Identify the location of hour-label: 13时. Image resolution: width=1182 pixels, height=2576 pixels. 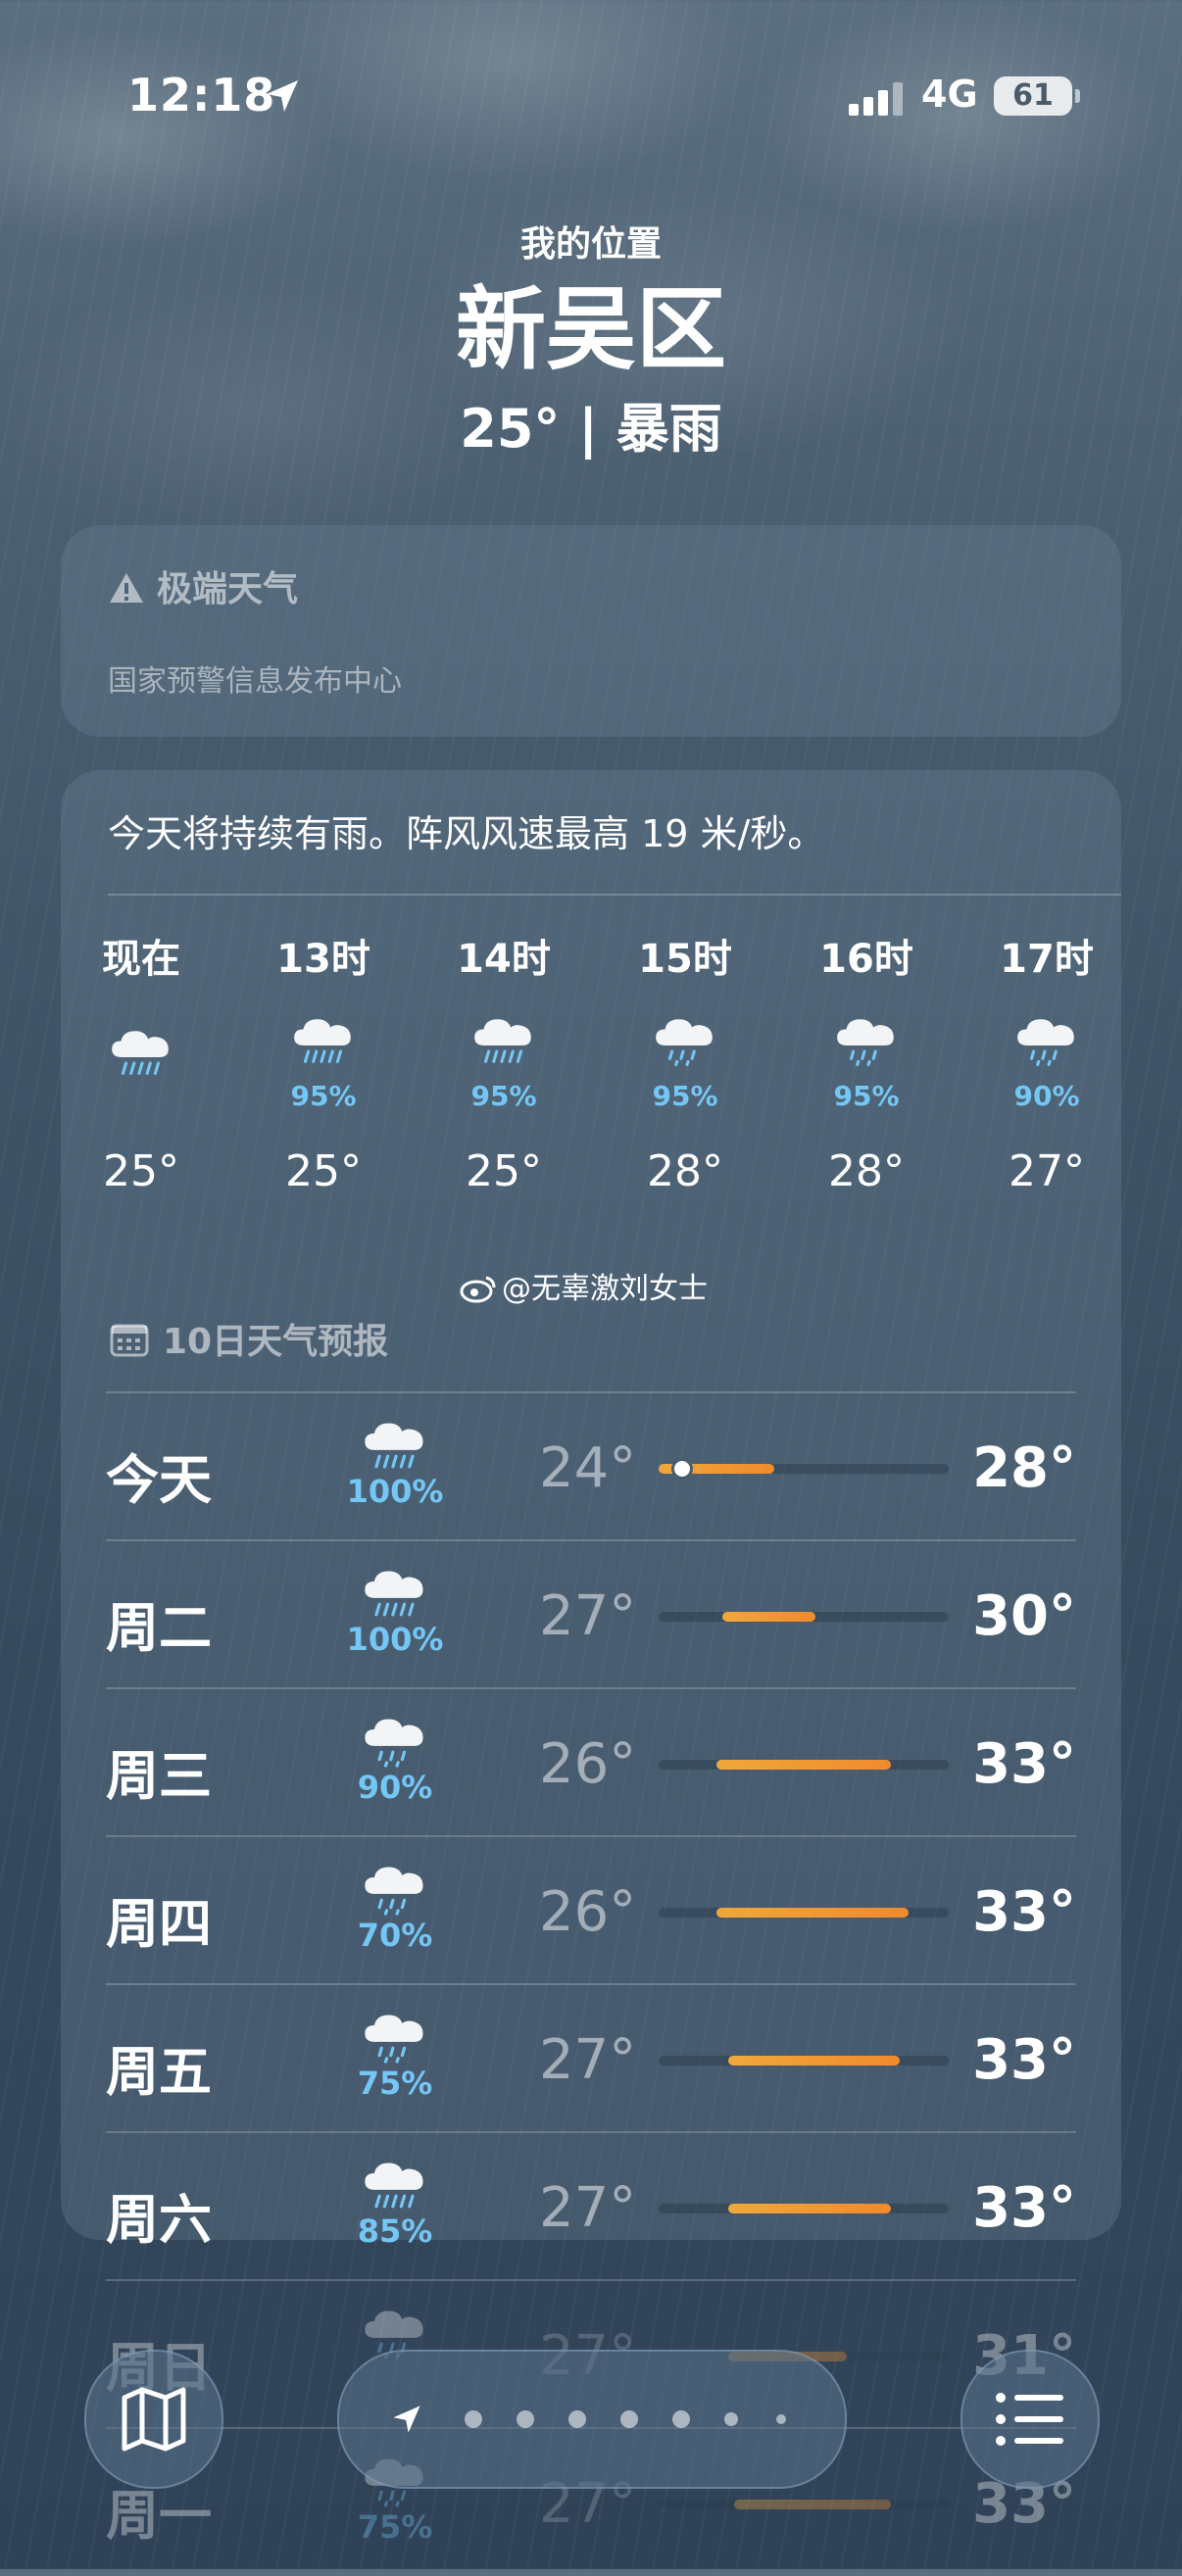
(323, 959).